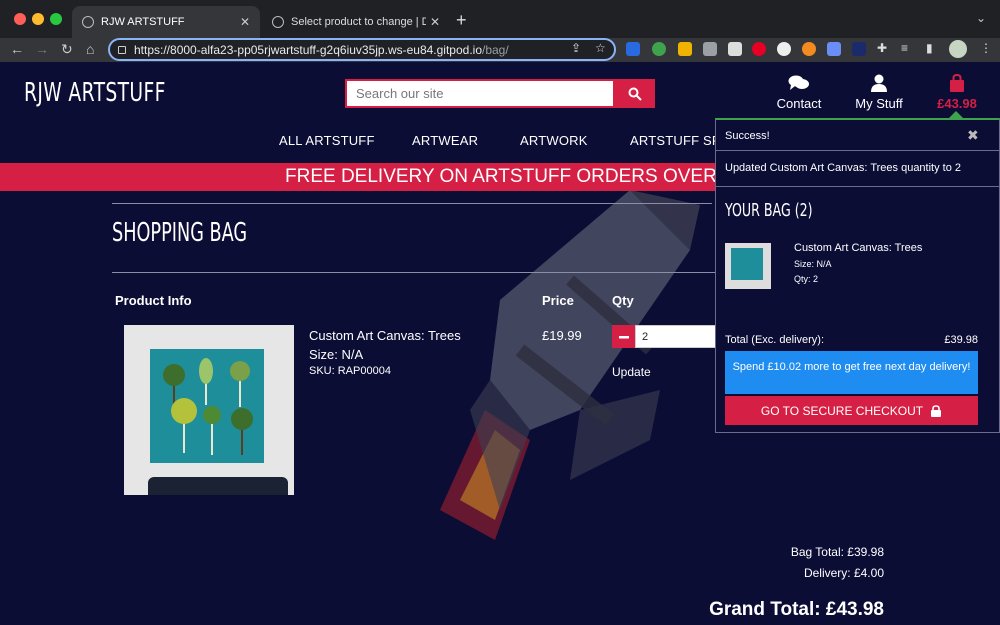 The width and height of the screenshot is (1000, 625). What do you see at coordinates (385, 335) in the screenshot?
I see `product-name: Custom Art Canvas: Trees` at bounding box center [385, 335].